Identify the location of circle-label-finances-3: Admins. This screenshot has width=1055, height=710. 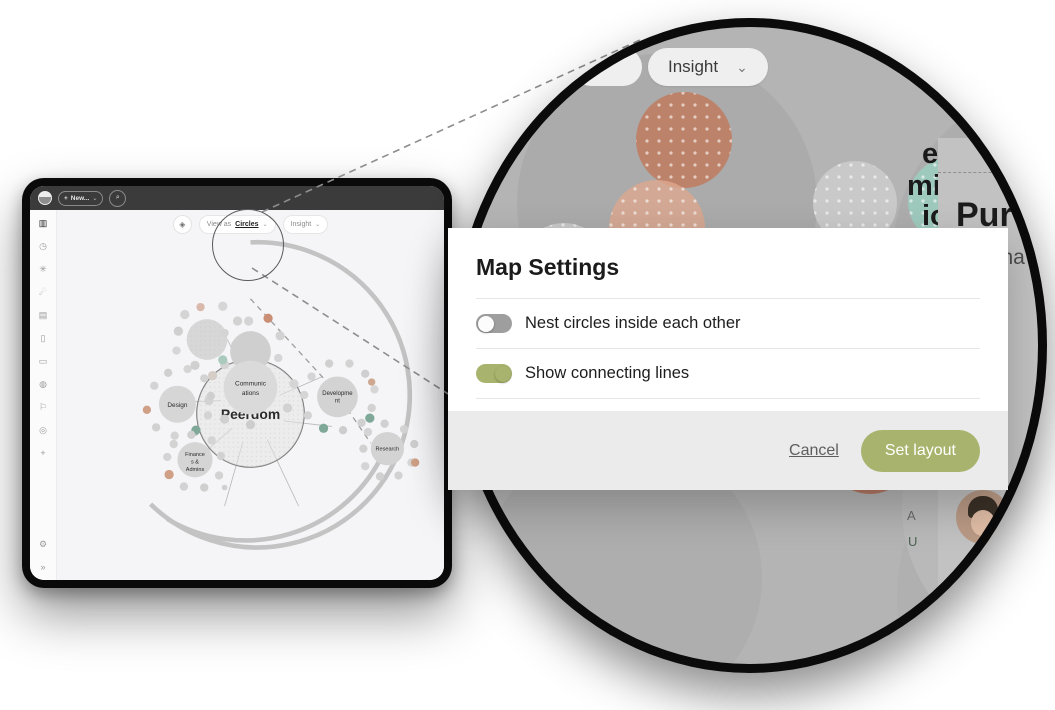
(195, 470).